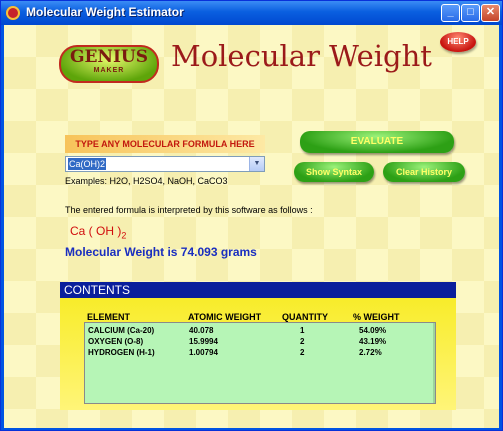  What do you see at coordinates (334, 172) in the screenshot?
I see `show-syntax-button: Show Syntax` at bounding box center [334, 172].